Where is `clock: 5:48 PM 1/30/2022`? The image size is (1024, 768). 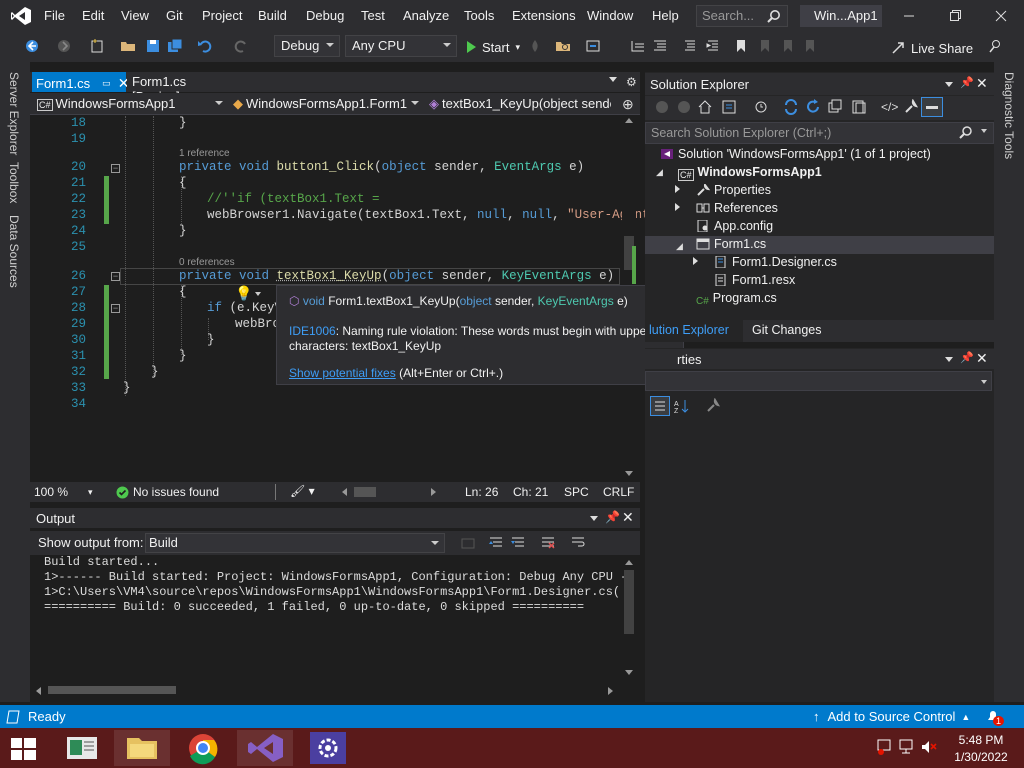
clock: 5:48 PM 1/30/2022 is located at coordinates (981, 748).